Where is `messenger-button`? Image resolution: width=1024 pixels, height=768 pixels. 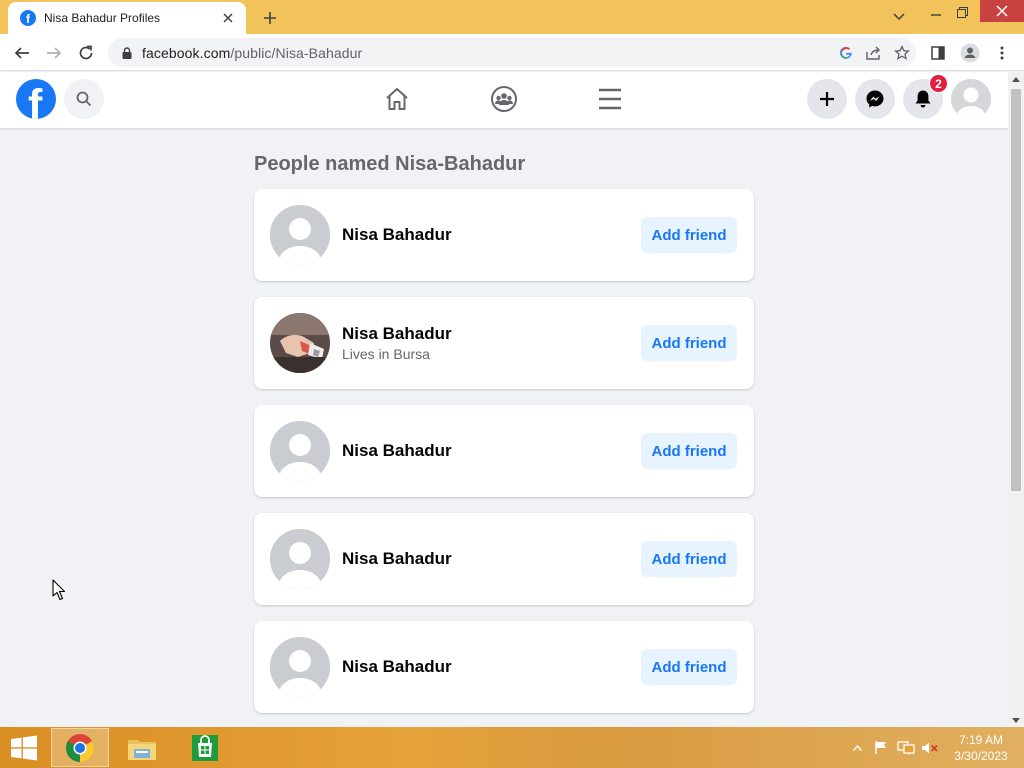 messenger-button is located at coordinates (875, 99).